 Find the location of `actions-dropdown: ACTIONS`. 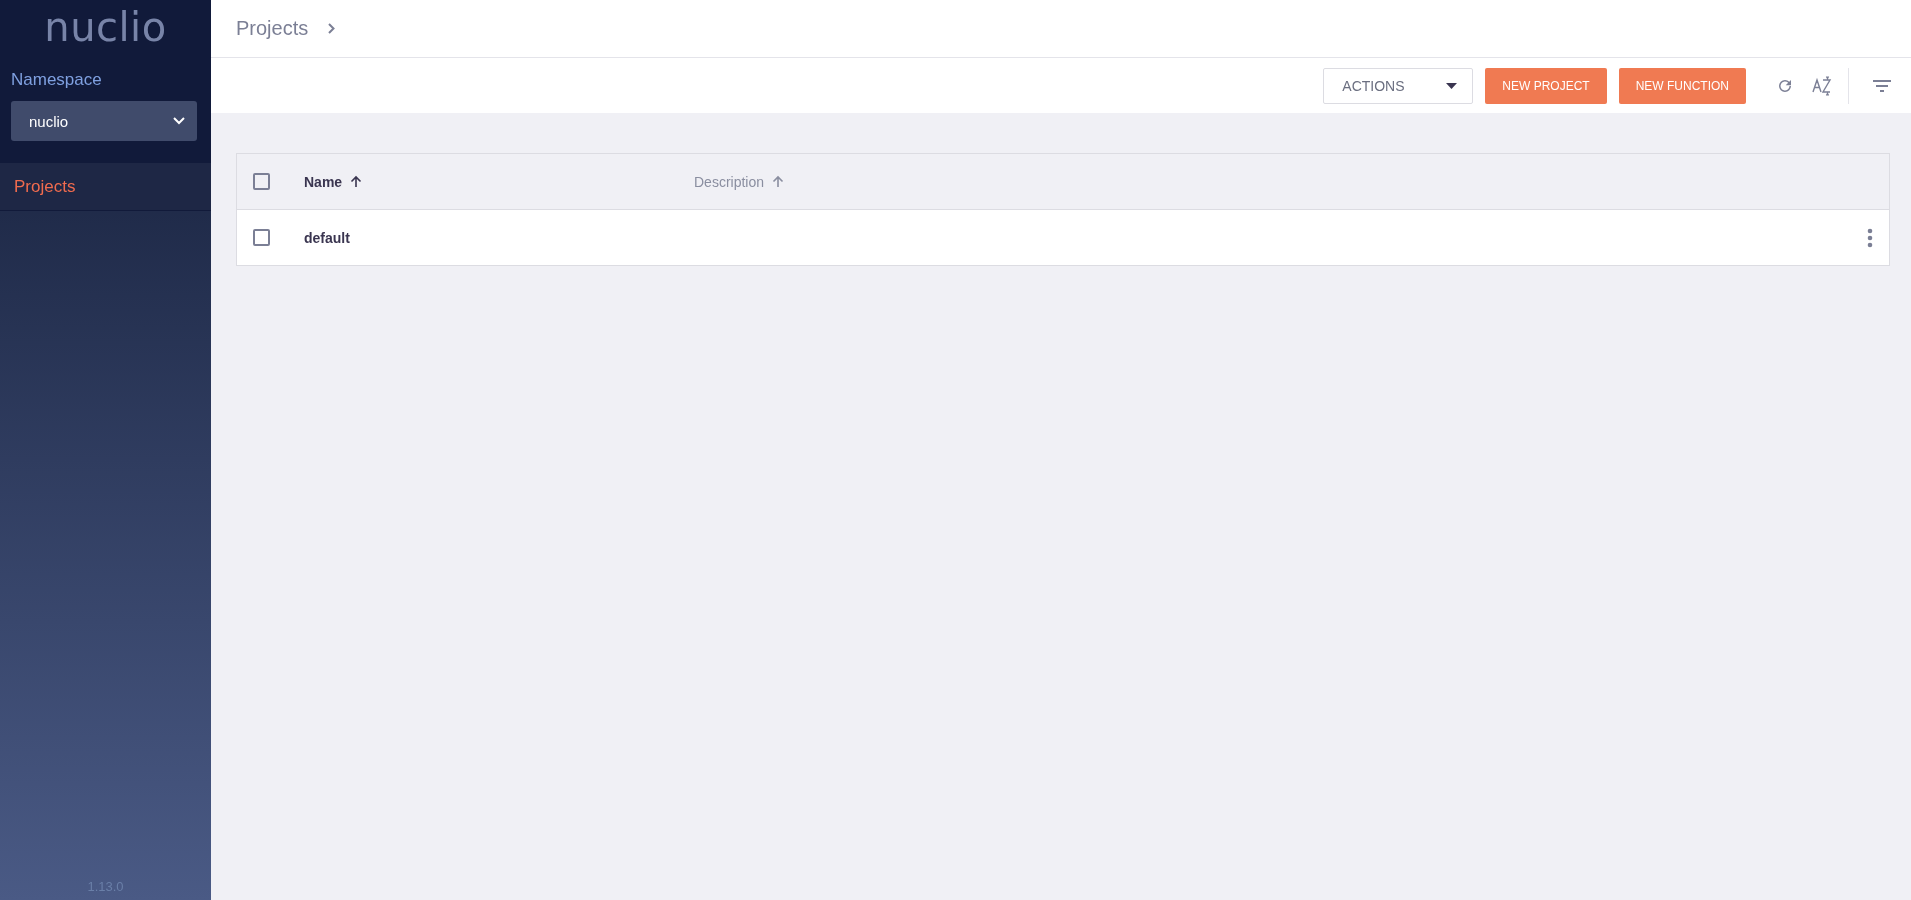

actions-dropdown: ACTIONS is located at coordinates (1398, 85).